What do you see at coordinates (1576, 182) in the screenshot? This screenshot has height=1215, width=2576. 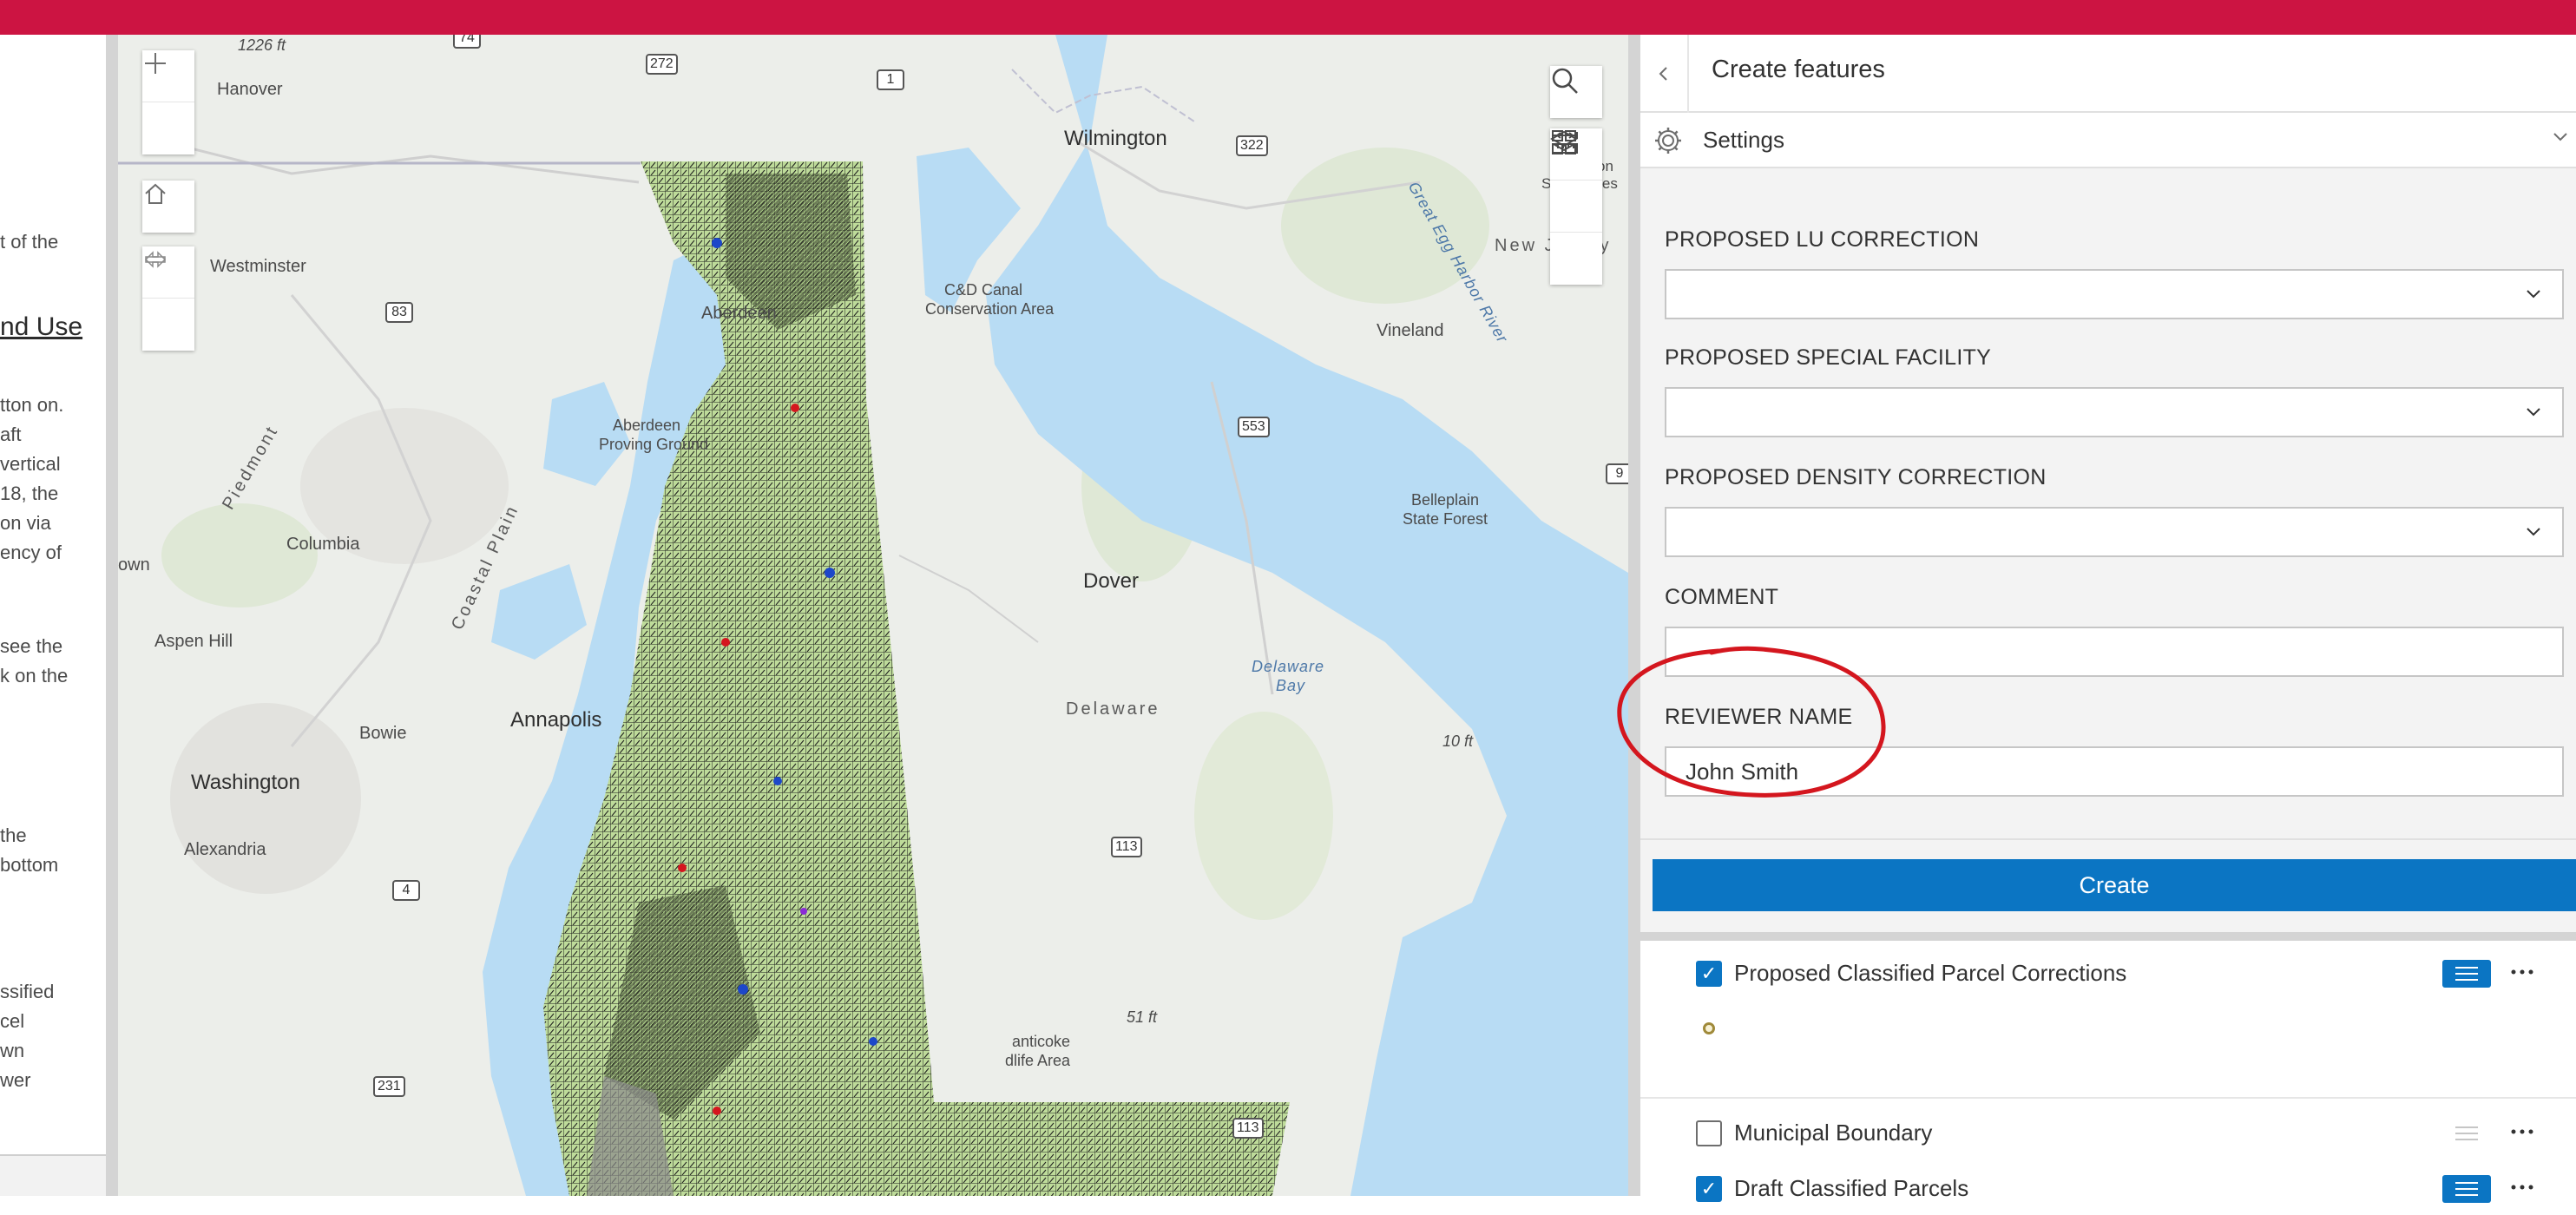 I see `basemap-gallery-button` at bounding box center [1576, 182].